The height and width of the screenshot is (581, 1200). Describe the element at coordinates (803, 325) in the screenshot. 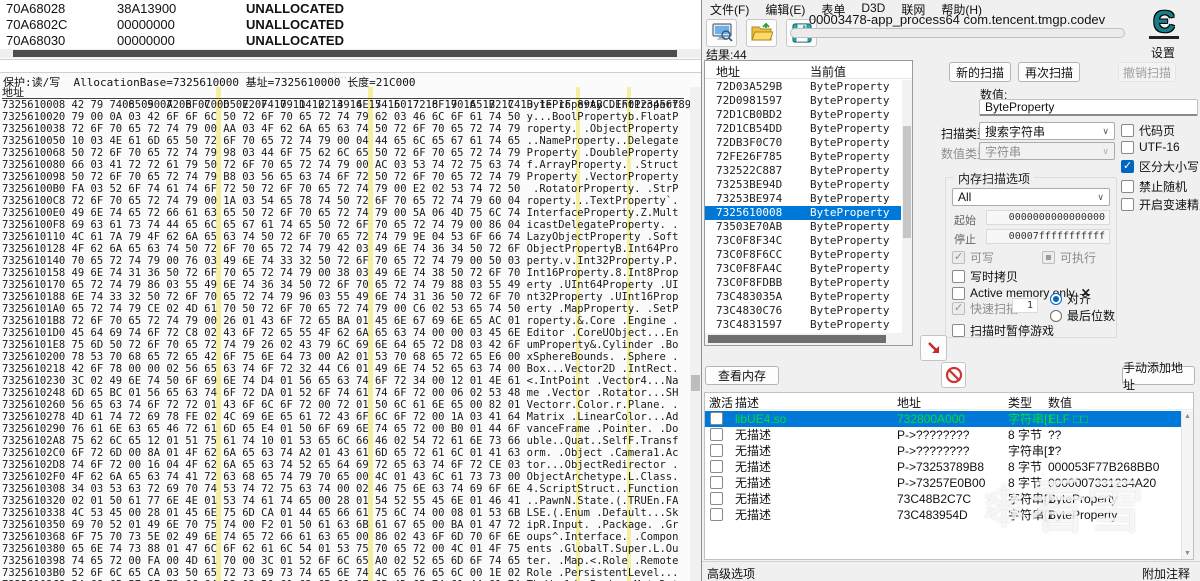

I see `result-row: 73C4831597 ByteProperty` at that location.